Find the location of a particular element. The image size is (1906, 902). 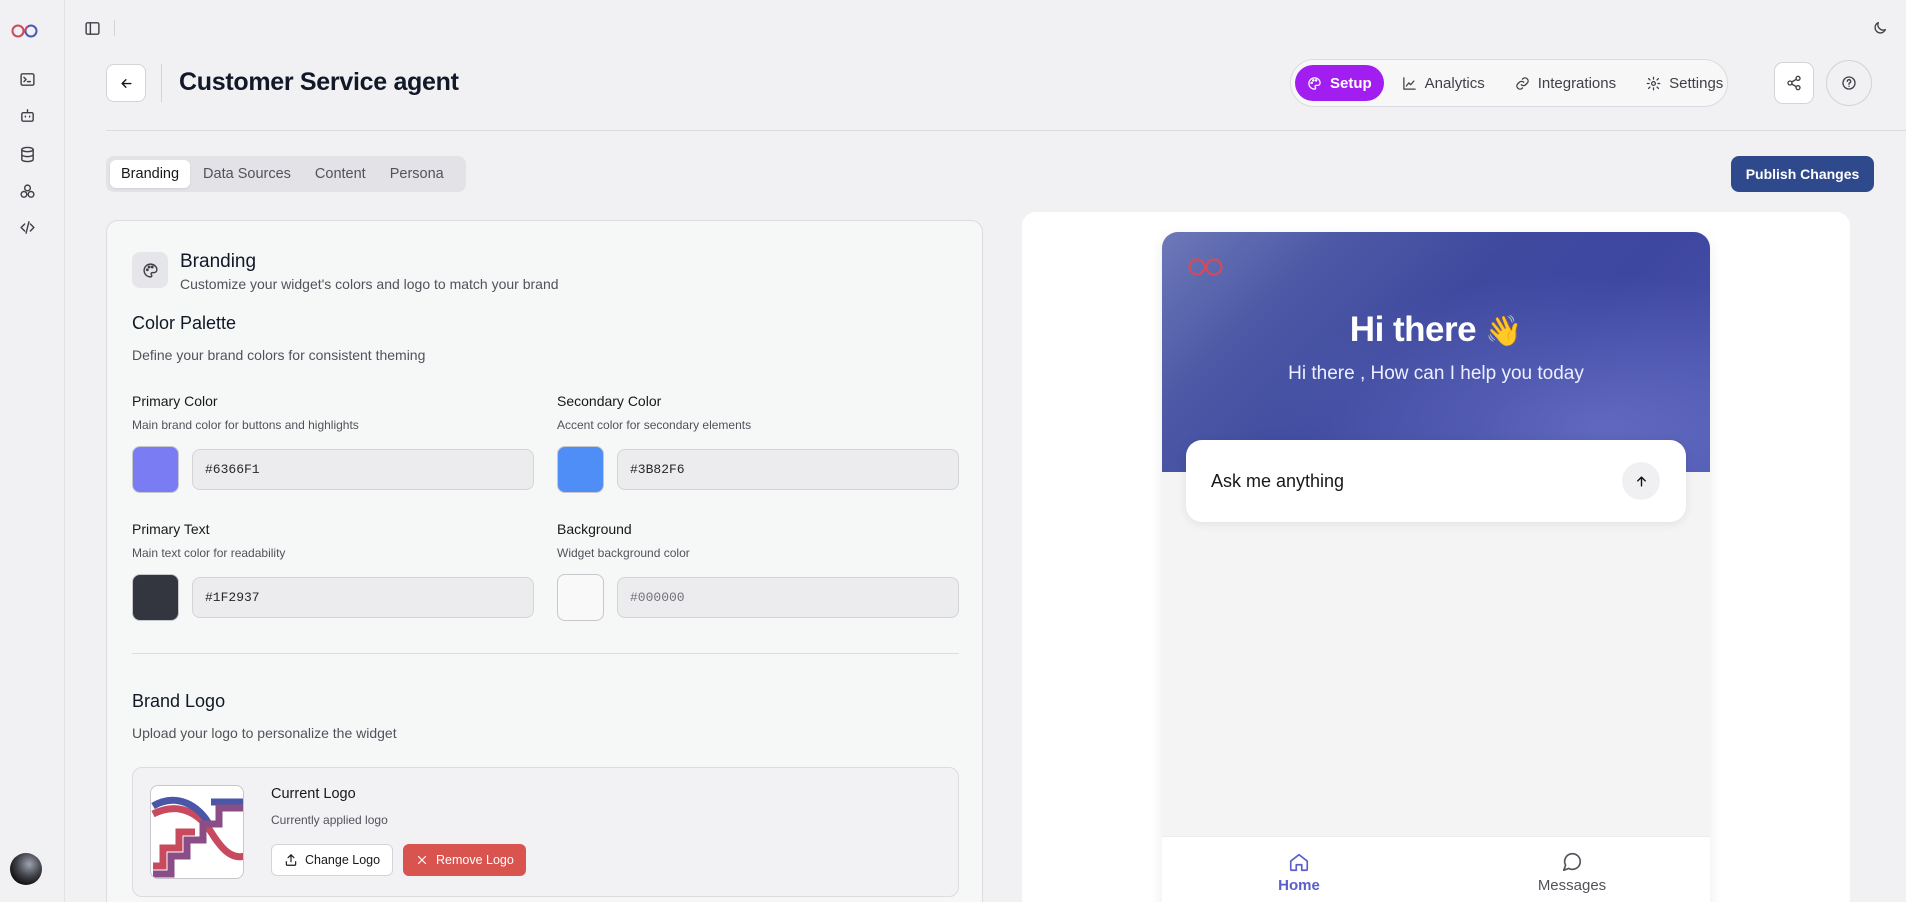

header-separator is located at coordinates (1006, 130).